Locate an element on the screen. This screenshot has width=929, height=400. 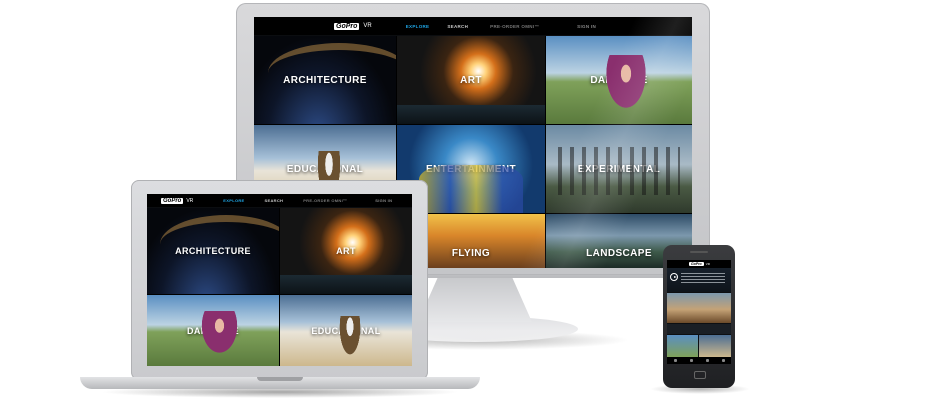
category-label: EXPERIMENTAL is located at coordinates (619, 169).